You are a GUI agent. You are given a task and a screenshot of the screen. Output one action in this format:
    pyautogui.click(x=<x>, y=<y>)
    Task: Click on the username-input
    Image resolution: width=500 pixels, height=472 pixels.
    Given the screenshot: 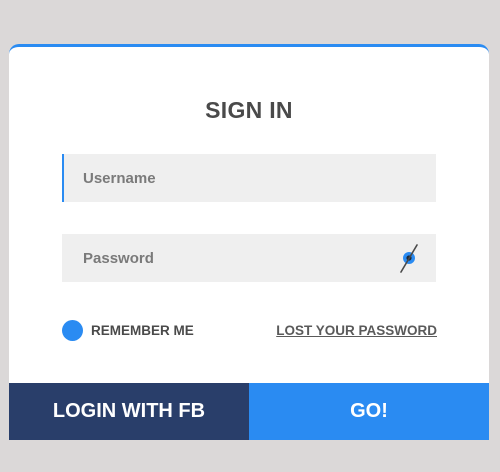 What is the action you would take?
    pyautogui.click(x=250, y=178)
    